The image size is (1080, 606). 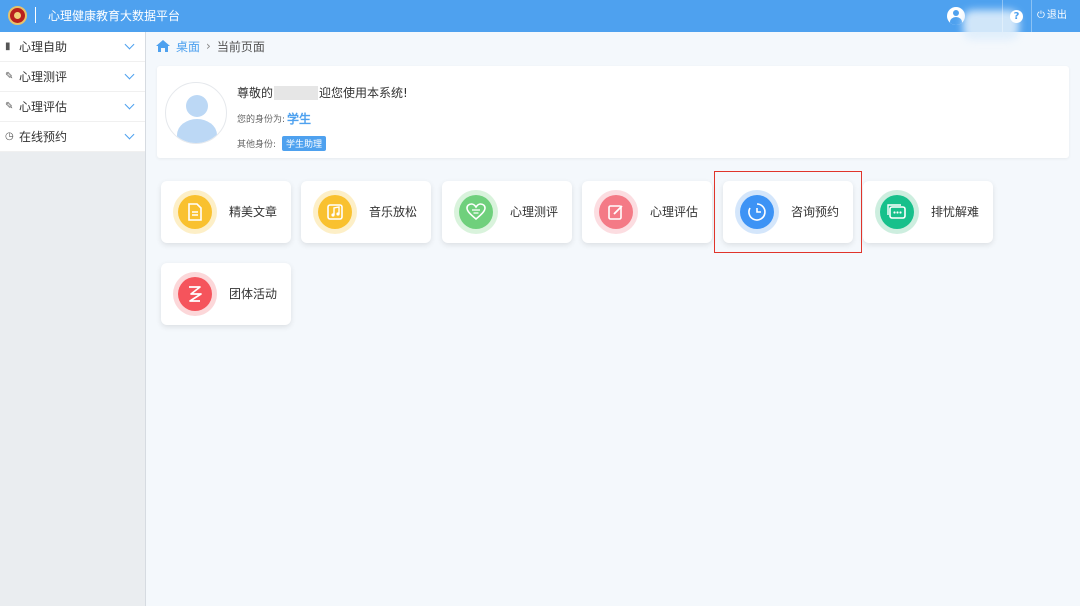 What do you see at coordinates (261, 120) in the screenshot?
I see `role-label: 您的身份为:` at bounding box center [261, 120].